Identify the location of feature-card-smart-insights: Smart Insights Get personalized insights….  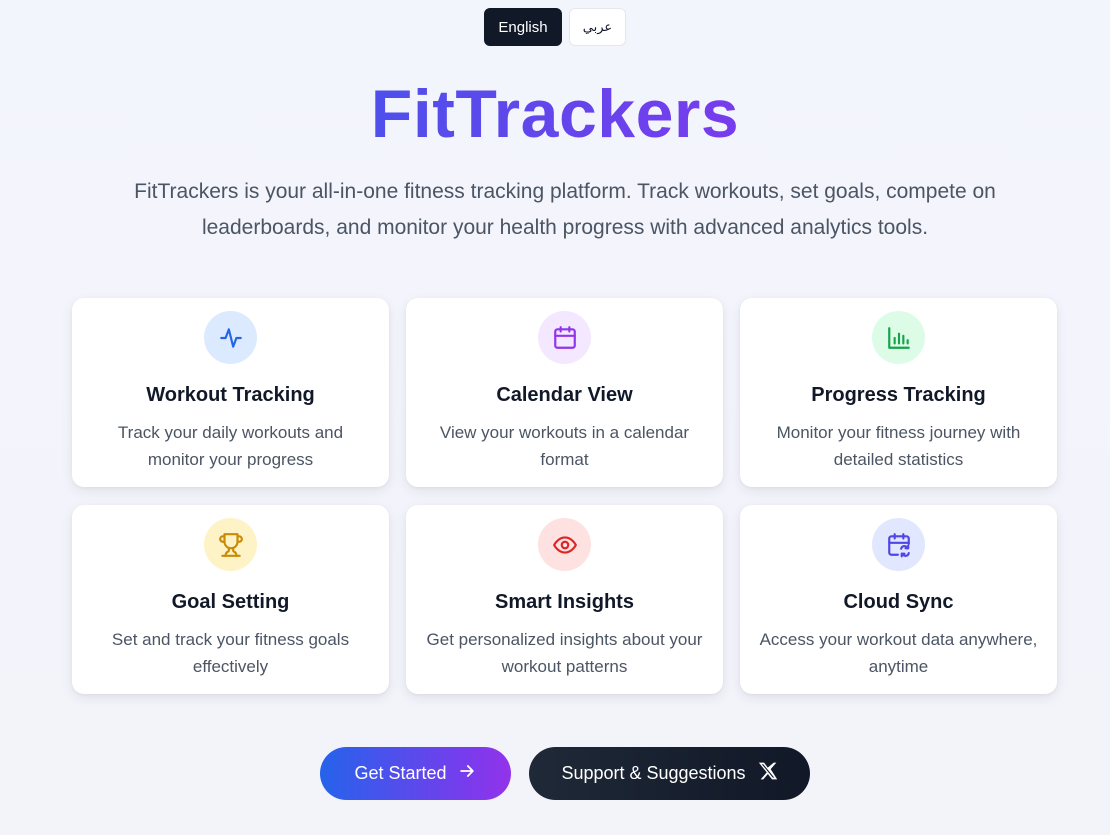
(564, 599).